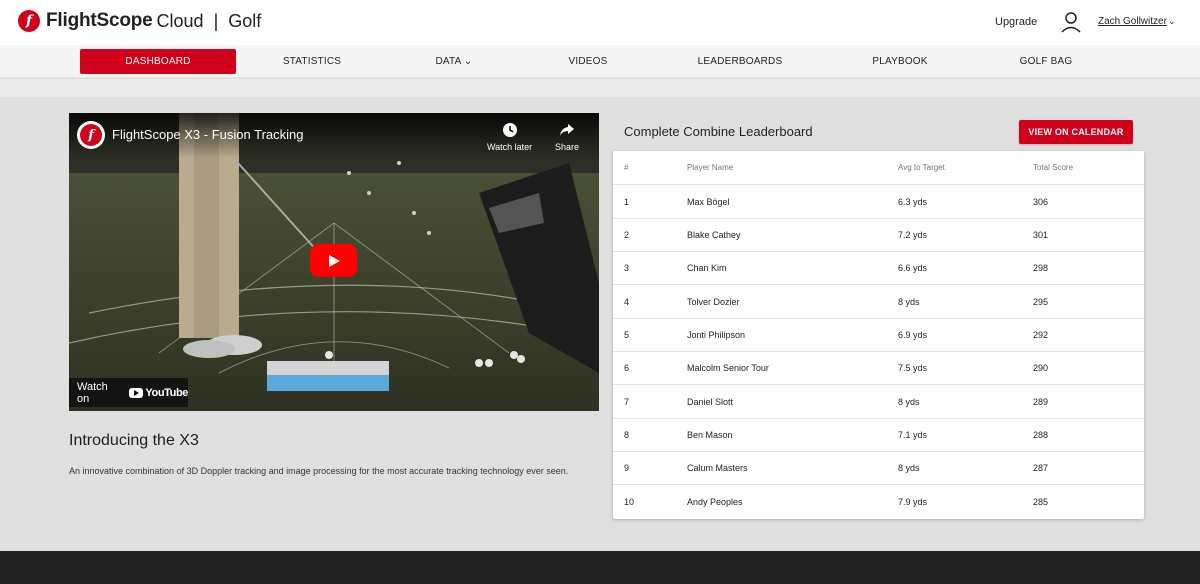 This screenshot has height=584, width=1200. What do you see at coordinates (728, 367) in the screenshot?
I see `row-player-name: Malcolm Senior Tour` at bounding box center [728, 367].